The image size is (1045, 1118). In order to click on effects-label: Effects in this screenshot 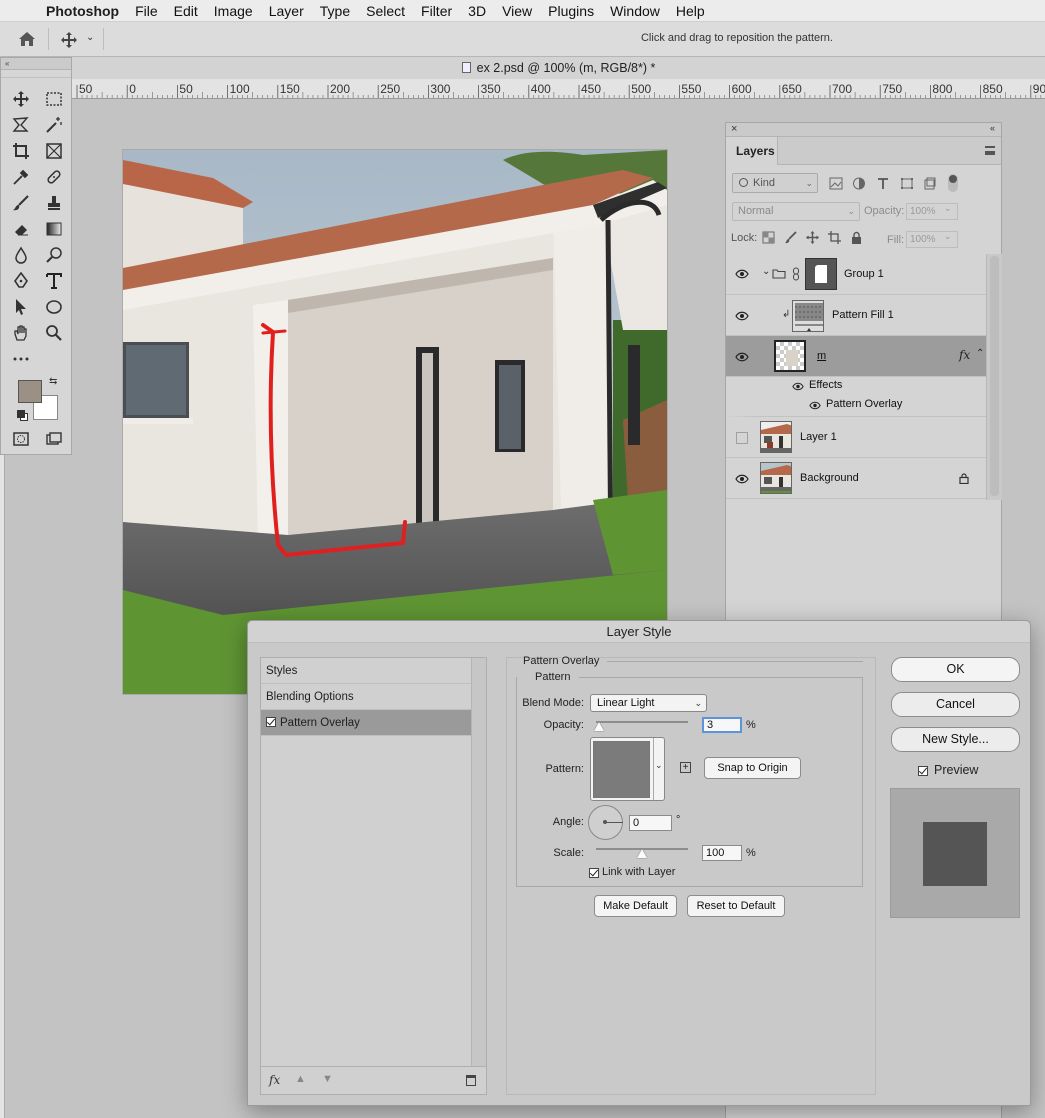, I will do `click(825, 385)`.